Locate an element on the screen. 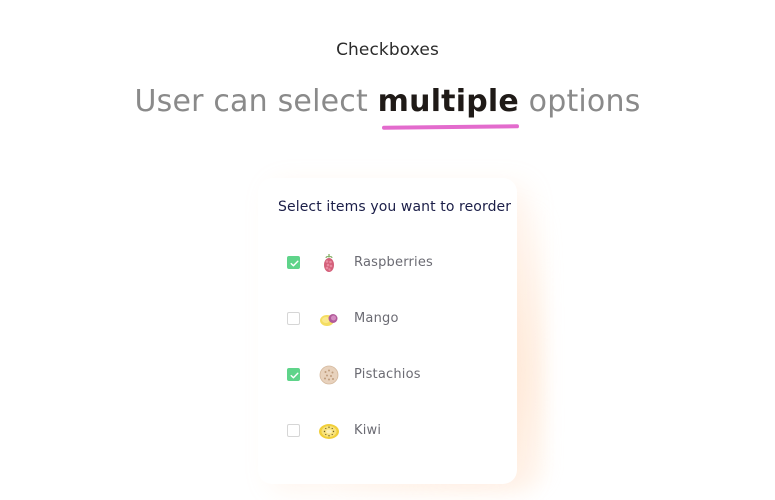 The width and height of the screenshot is (775, 500). checkbox-mango is located at coordinates (293, 318).